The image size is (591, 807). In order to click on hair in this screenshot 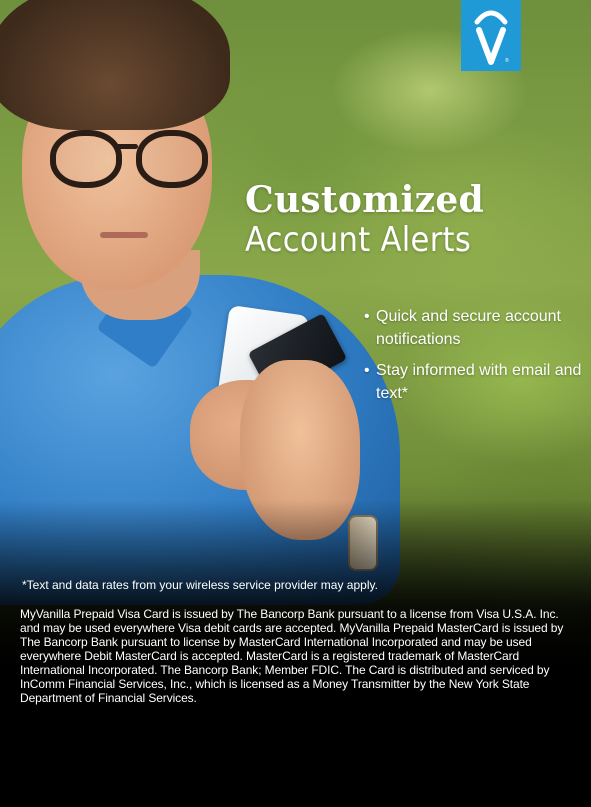, I will do `click(115, 65)`.